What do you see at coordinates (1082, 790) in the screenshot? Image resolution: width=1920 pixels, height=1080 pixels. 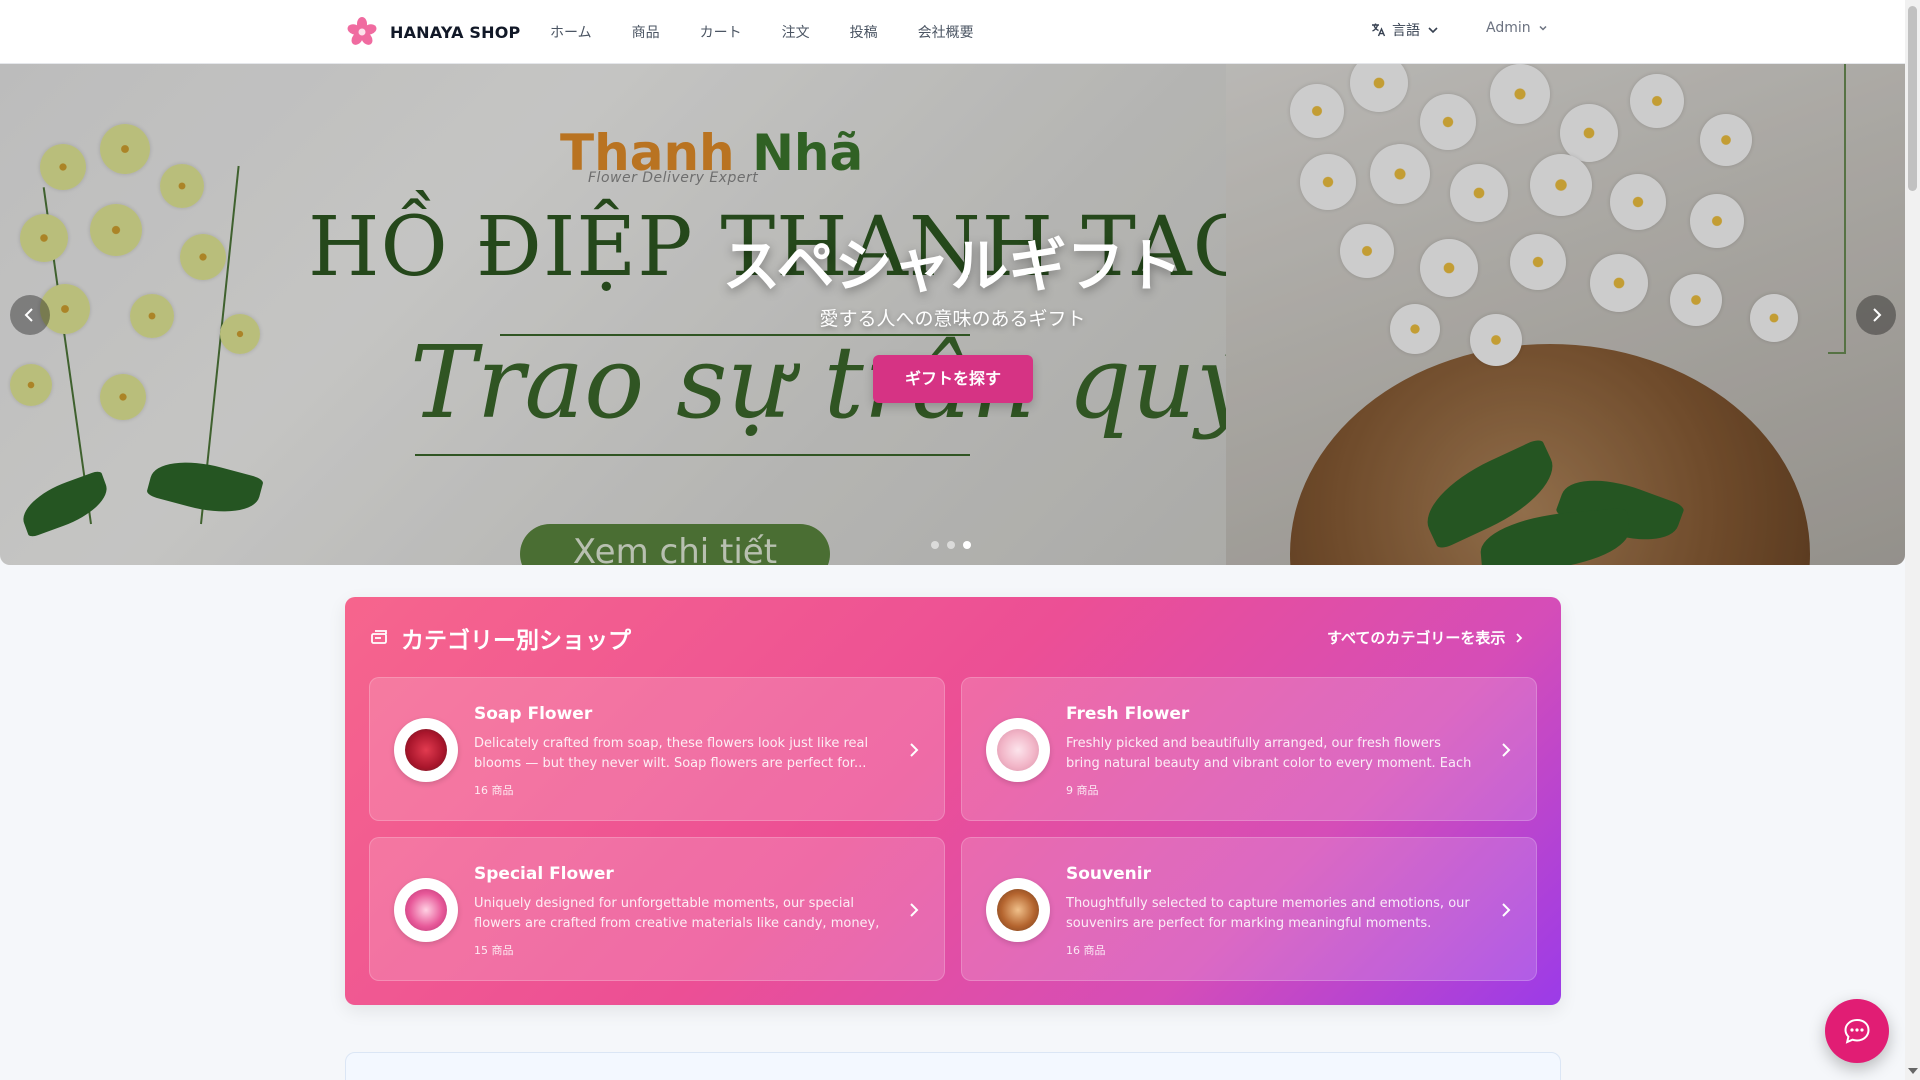 I see `category-count: 9 商品` at bounding box center [1082, 790].